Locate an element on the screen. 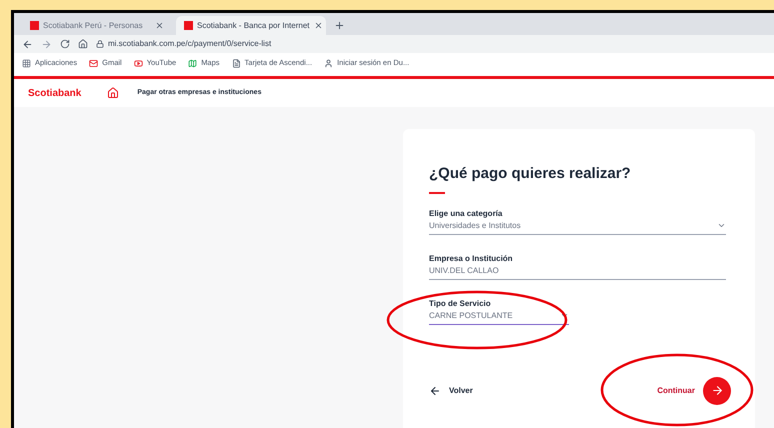  document-icon is located at coordinates (236, 63).